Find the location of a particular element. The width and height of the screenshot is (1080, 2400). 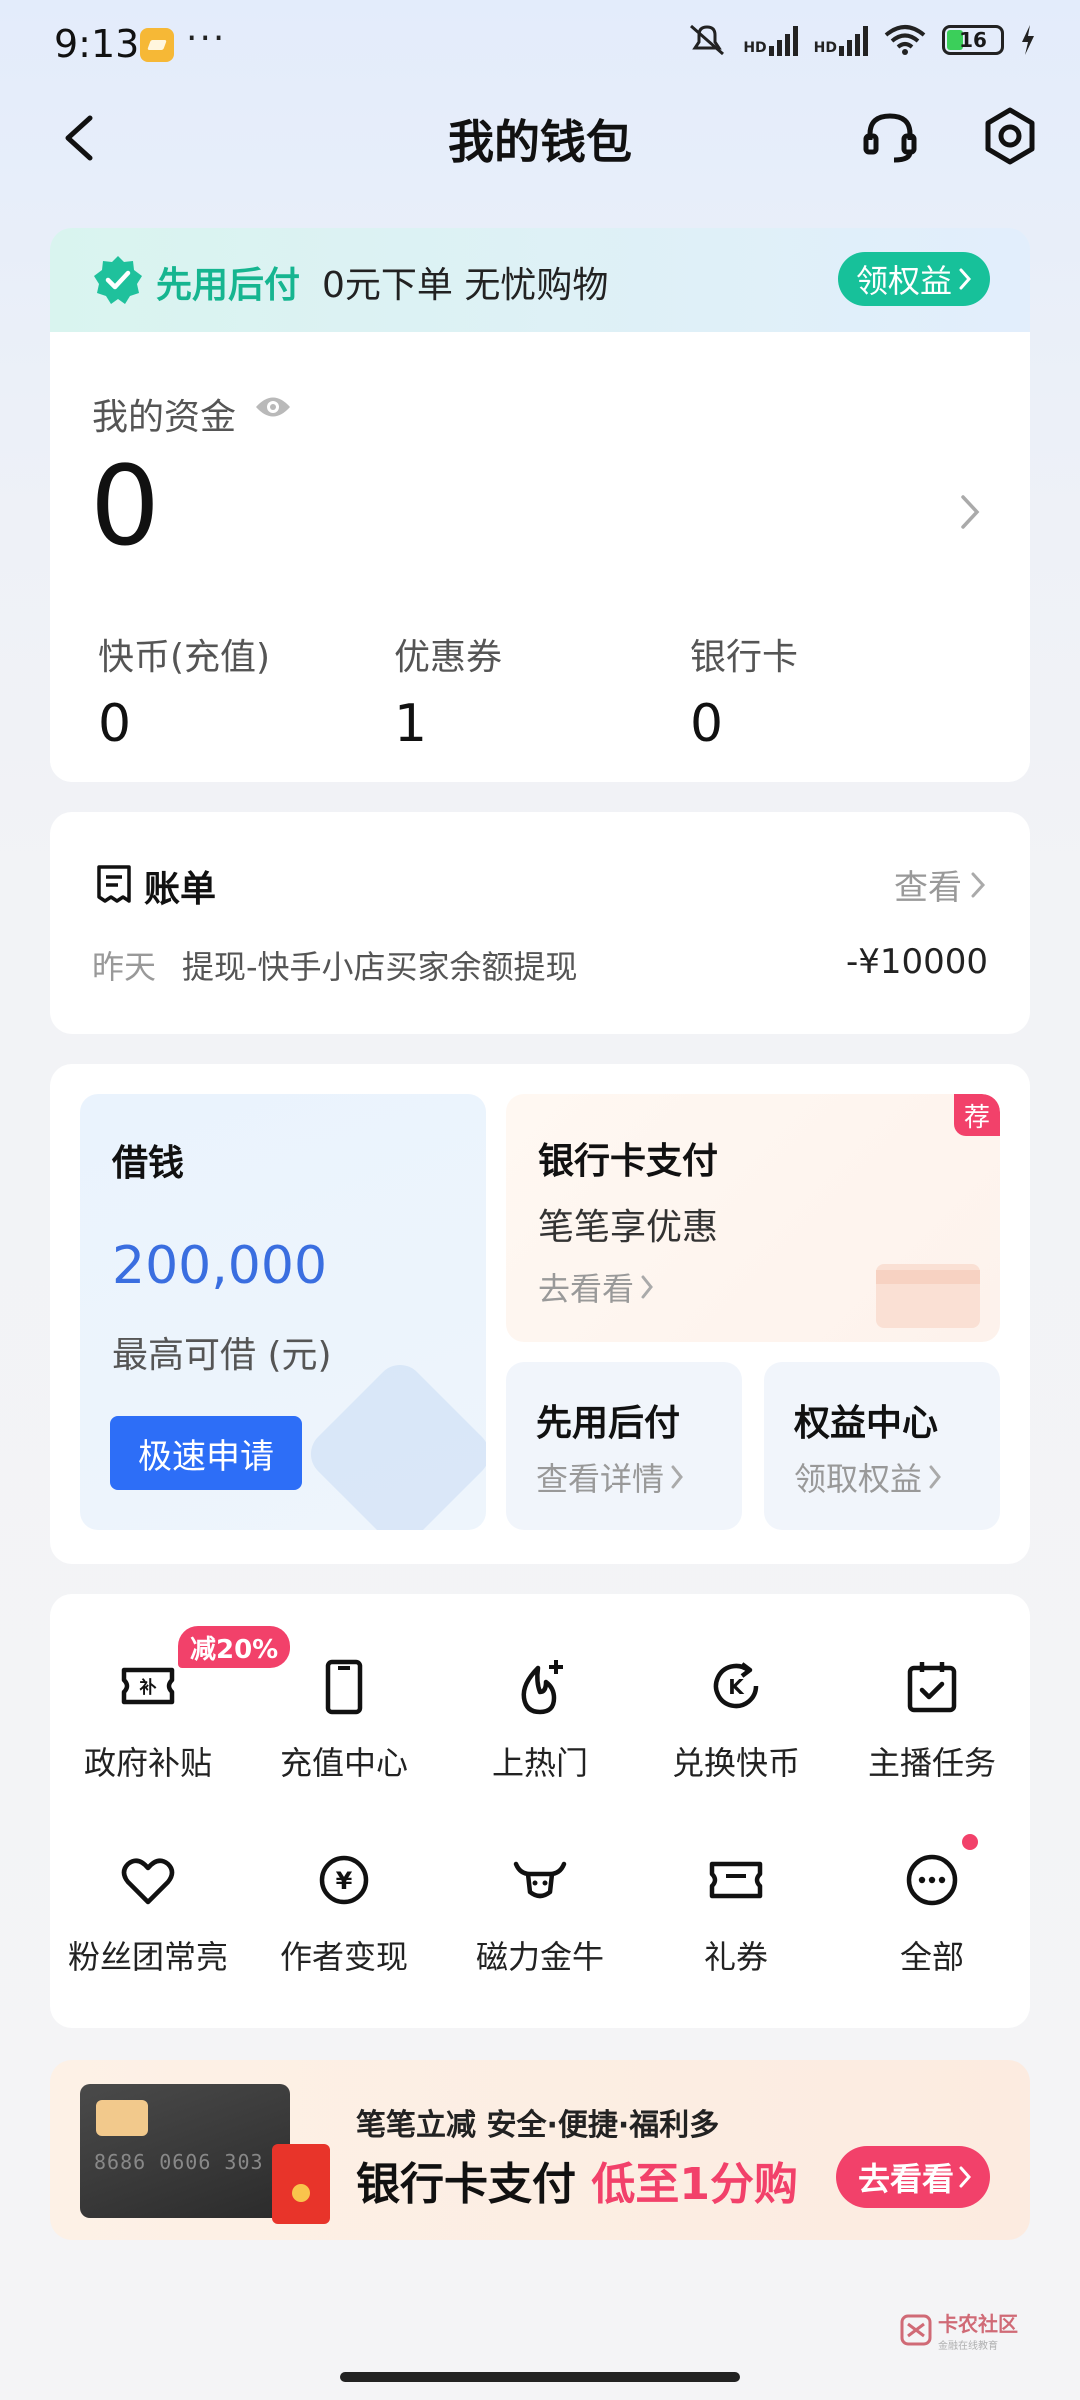

discount-badge: 减20% is located at coordinates (234, 1647).